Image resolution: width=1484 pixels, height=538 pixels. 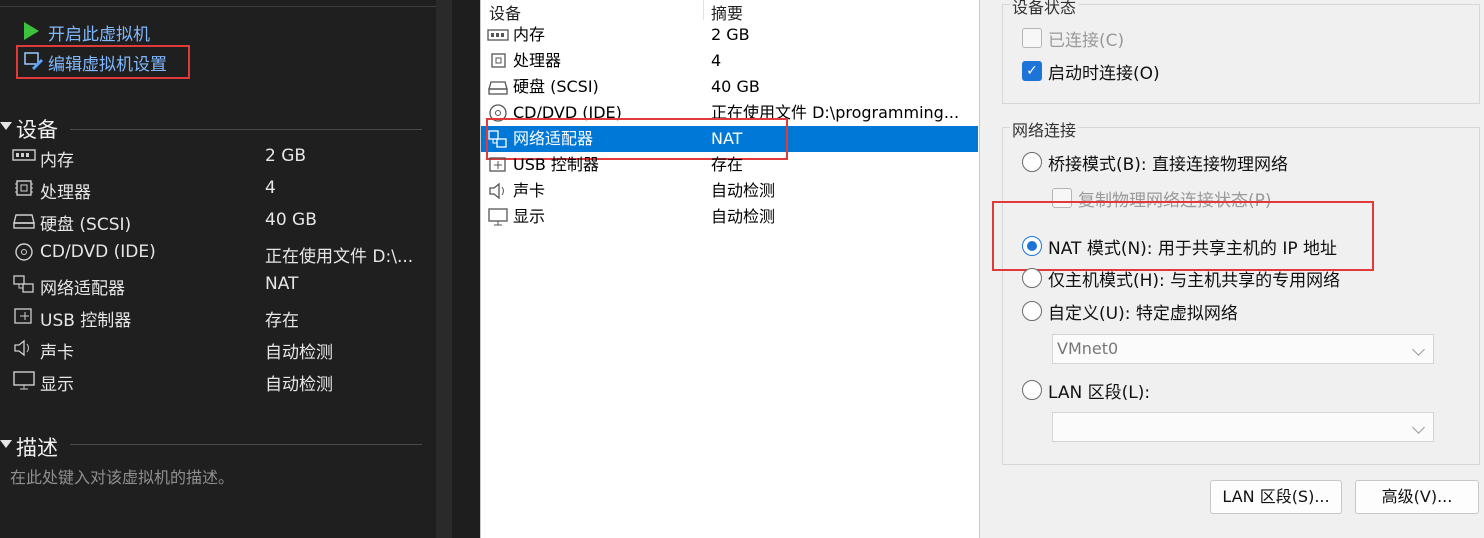 What do you see at coordinates (215, 158) in the screenshot?
I see `device-row: 内存 2 GB` at bounding box center [215, 158].